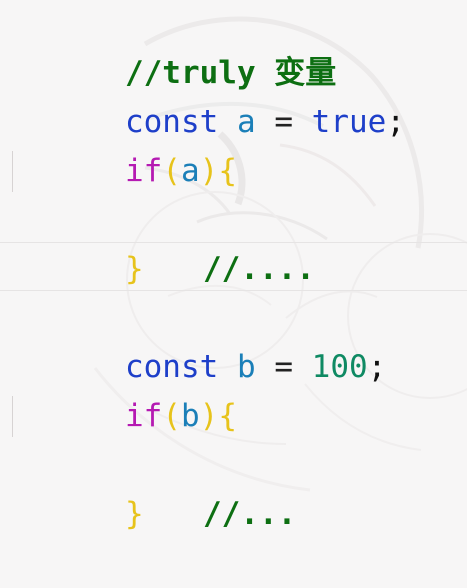 The width and height of the screenshot is (467, 588). I want to click on section-divider-bottom, so click(233, 290).